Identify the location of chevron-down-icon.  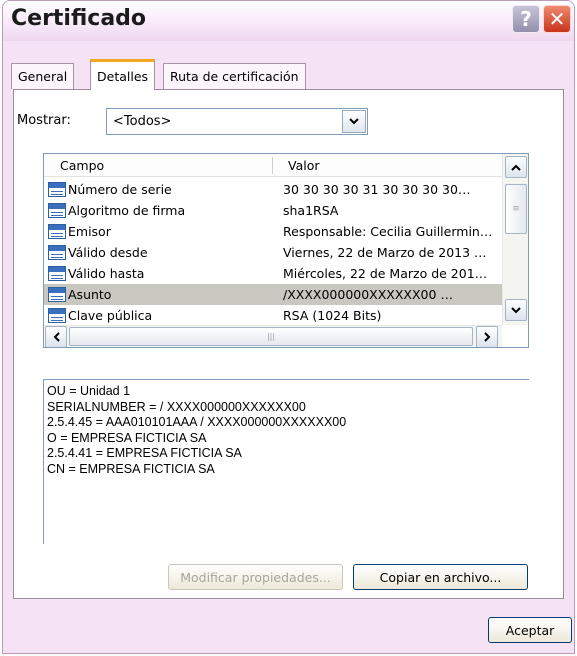
(354, 121).